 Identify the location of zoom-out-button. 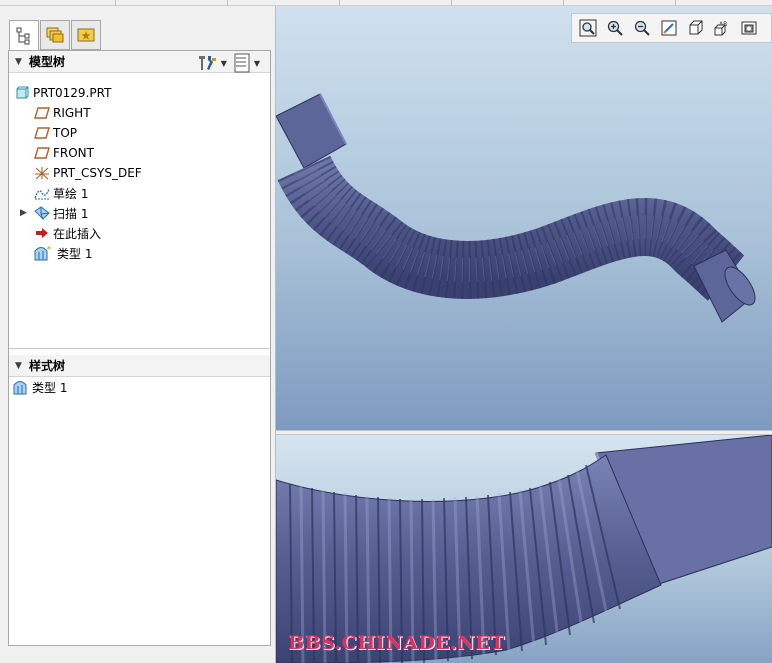
(642, 28).